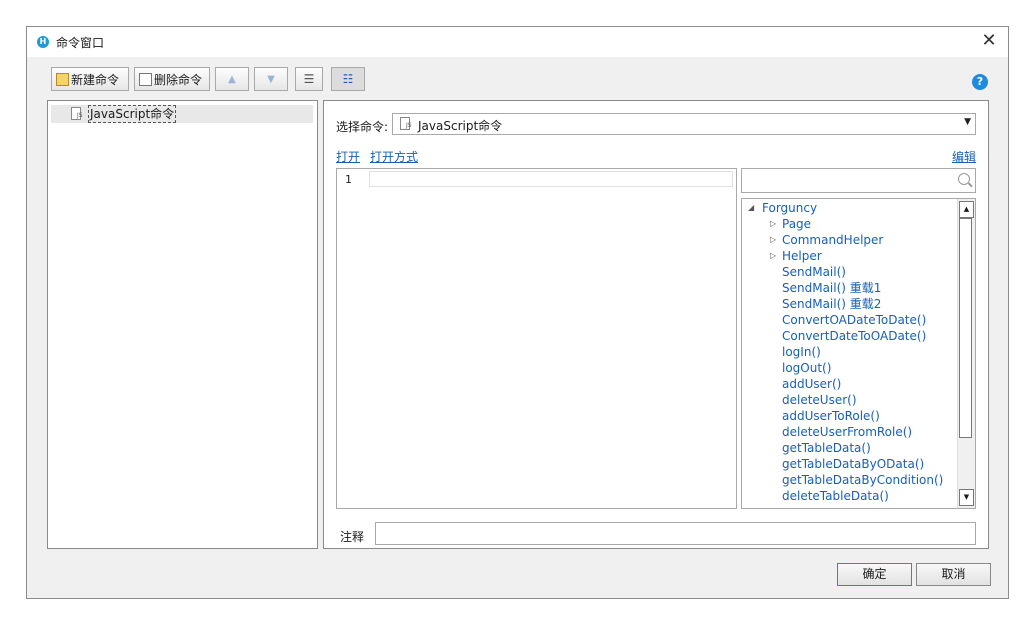 The image size is (1035, 625). What do you see at coordinates (811, 384) in the screenshot?
I see `api-tree-method: addUser()` at bounding box center [811, 384].